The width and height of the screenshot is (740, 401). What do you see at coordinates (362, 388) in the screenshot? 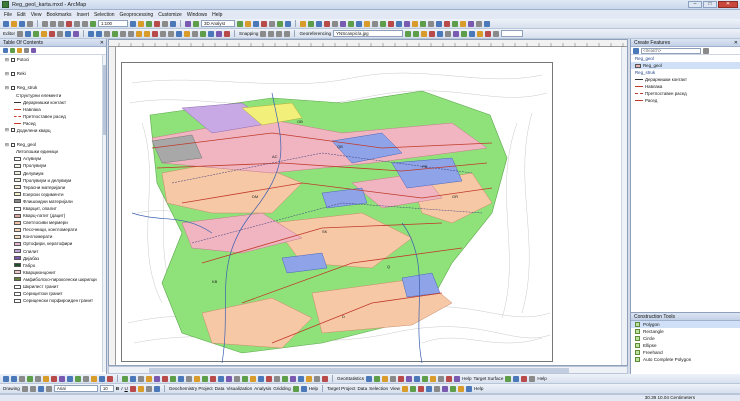
I see `data-menu-2: Data` at bounding box center [362, 388].